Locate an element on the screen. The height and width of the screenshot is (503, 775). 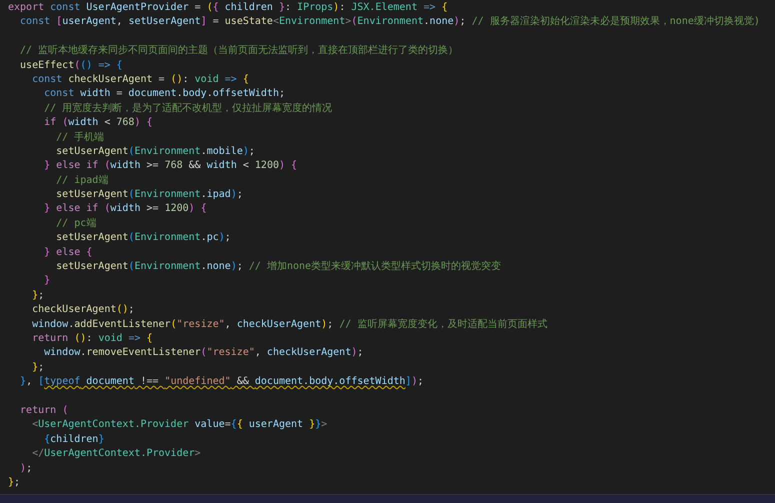
code-line: } else if (width >= 768 && width < 1200) { is located at coordinates (170, 166).